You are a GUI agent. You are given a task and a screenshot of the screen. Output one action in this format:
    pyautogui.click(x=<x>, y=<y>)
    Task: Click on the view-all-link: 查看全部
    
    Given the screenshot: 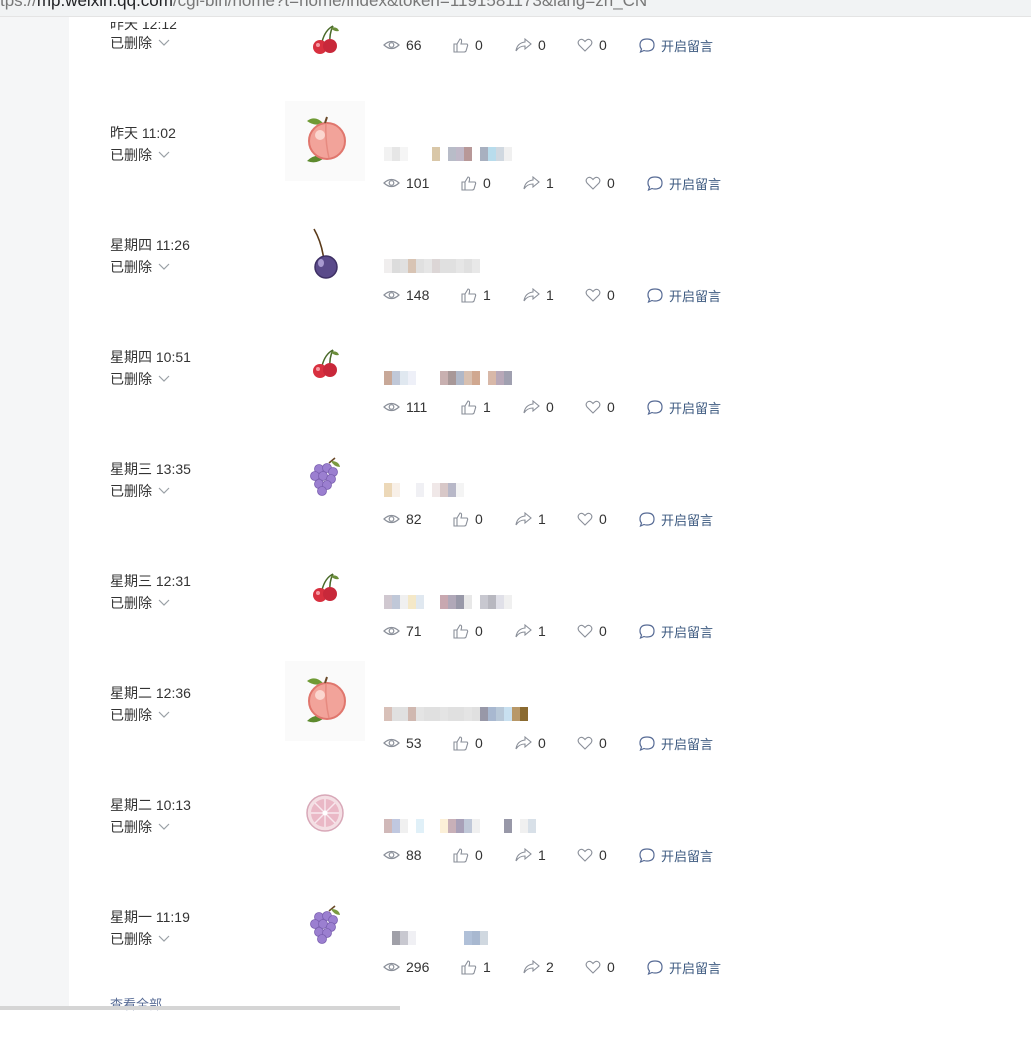 What is the action you would take?
    pyautogui.click(x=136, y=1003)
    